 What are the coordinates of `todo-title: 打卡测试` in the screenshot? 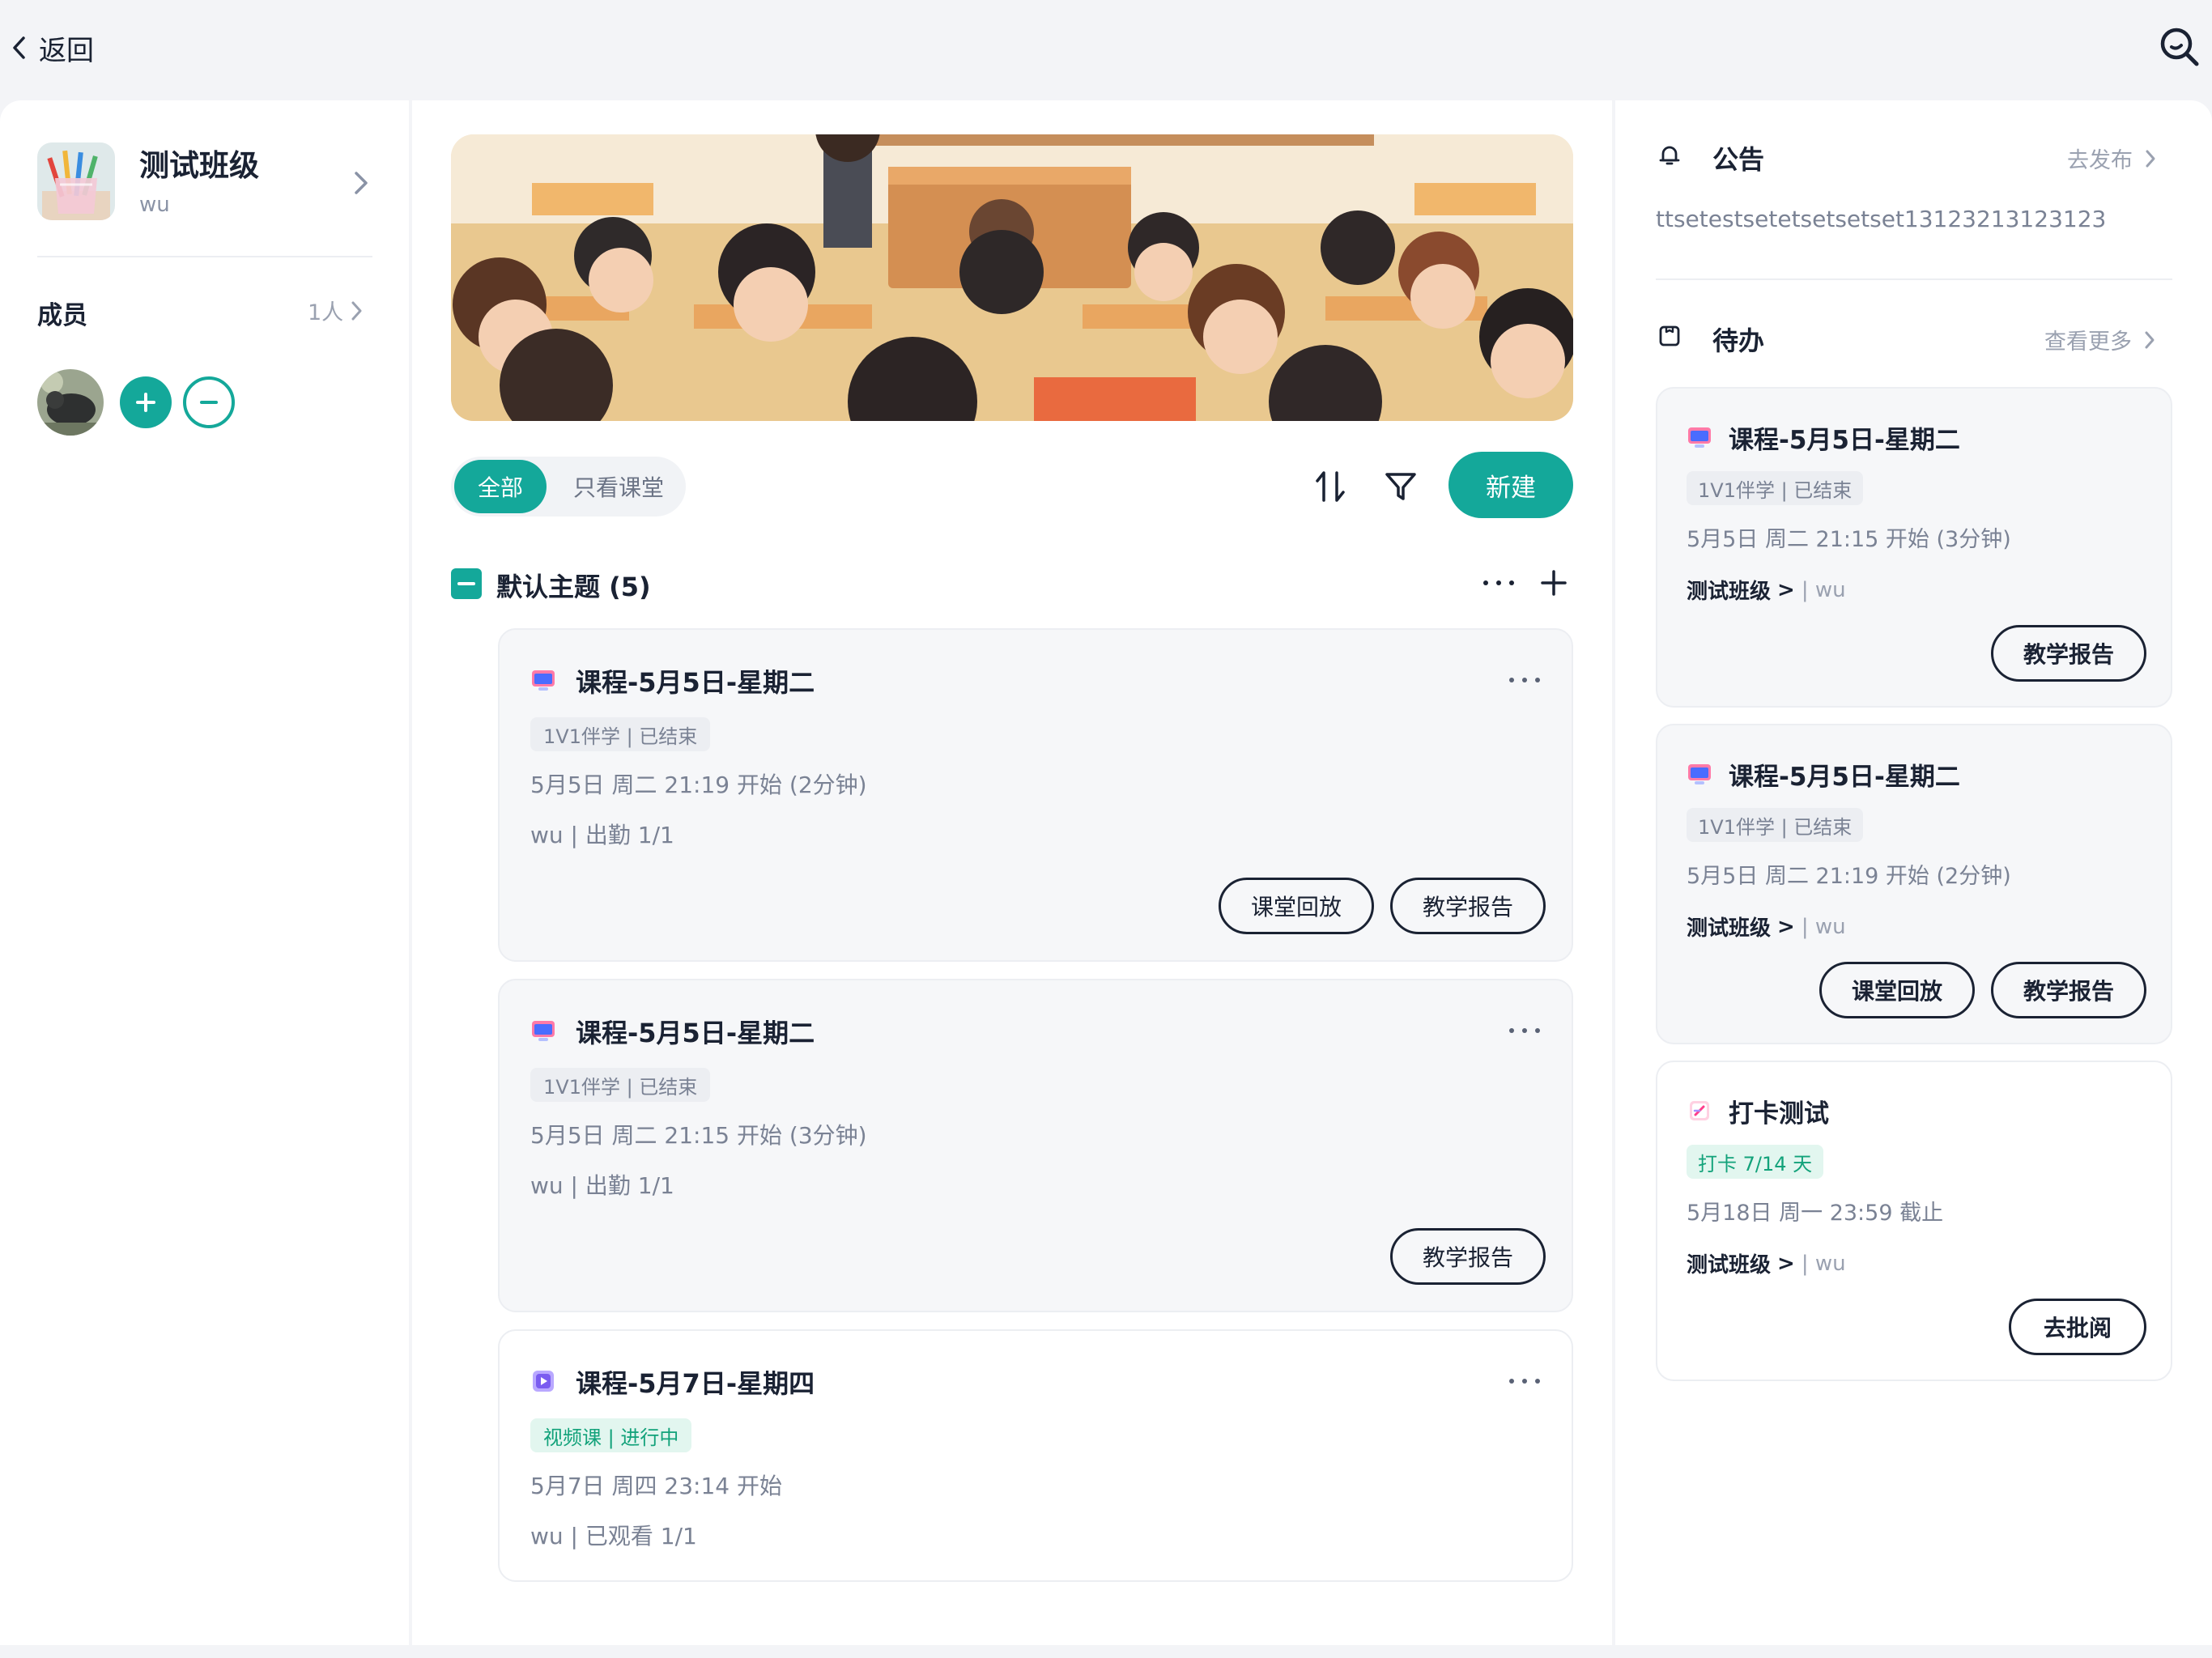 It's located at (1779, 1114).